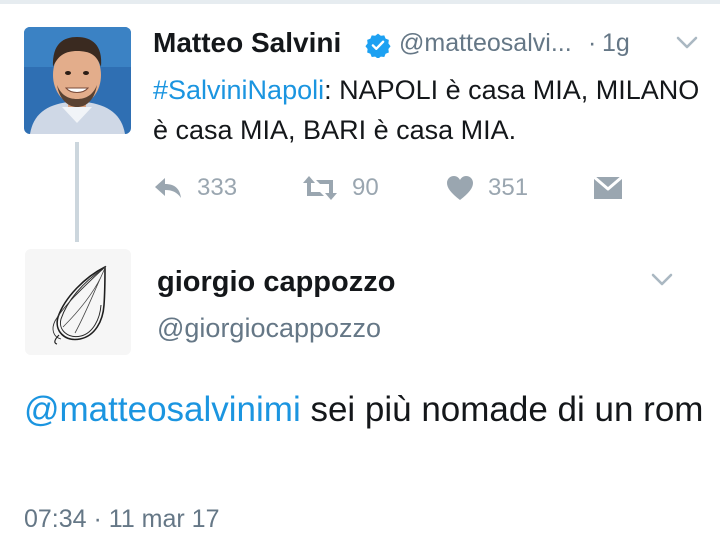  What do you see at coordinates (616, 43) in the screenshot?
I see `tweet-time: 1g` at bounding box center [616, 43].